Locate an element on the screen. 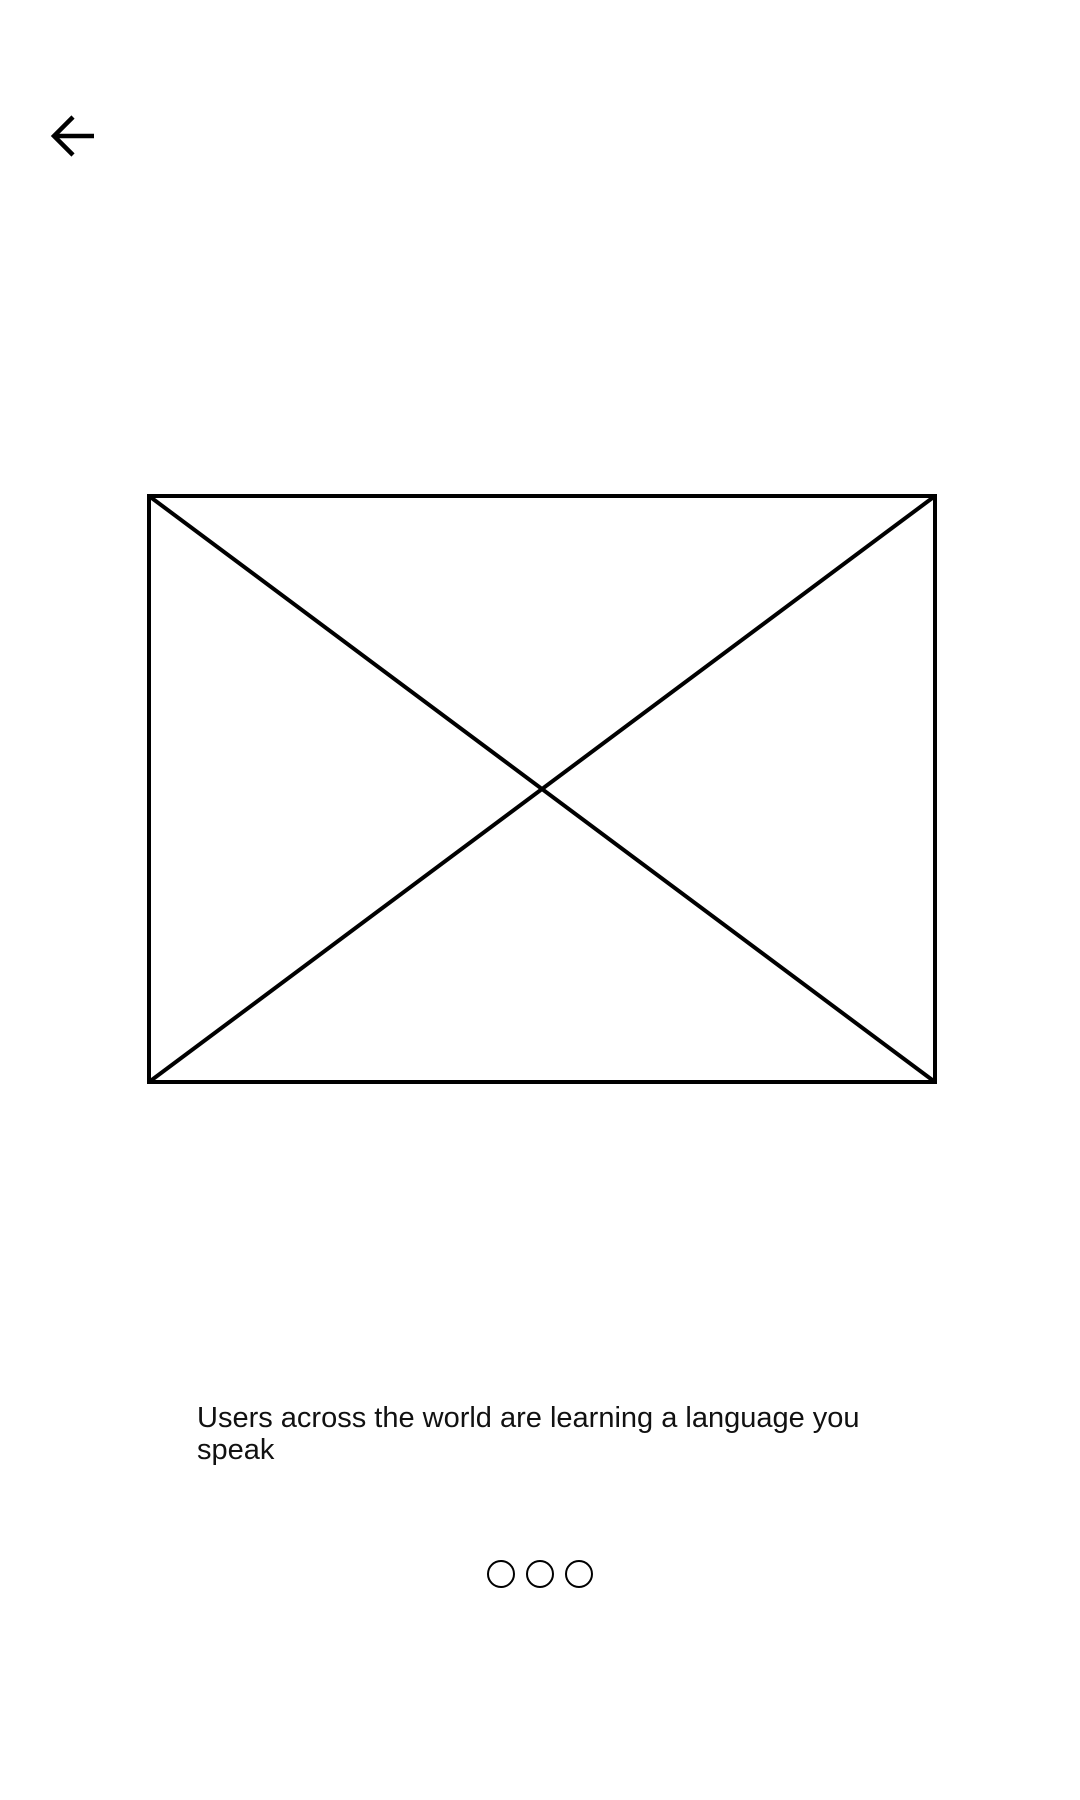 This screenshot has height=1800, width=1080. back-button is located at coordinates (74, 136).